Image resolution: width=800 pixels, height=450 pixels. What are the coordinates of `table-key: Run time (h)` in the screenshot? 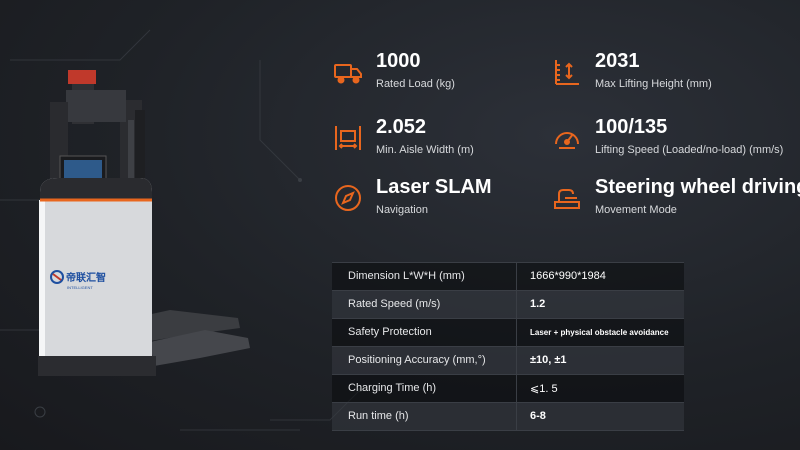 It's located at (378, 416).